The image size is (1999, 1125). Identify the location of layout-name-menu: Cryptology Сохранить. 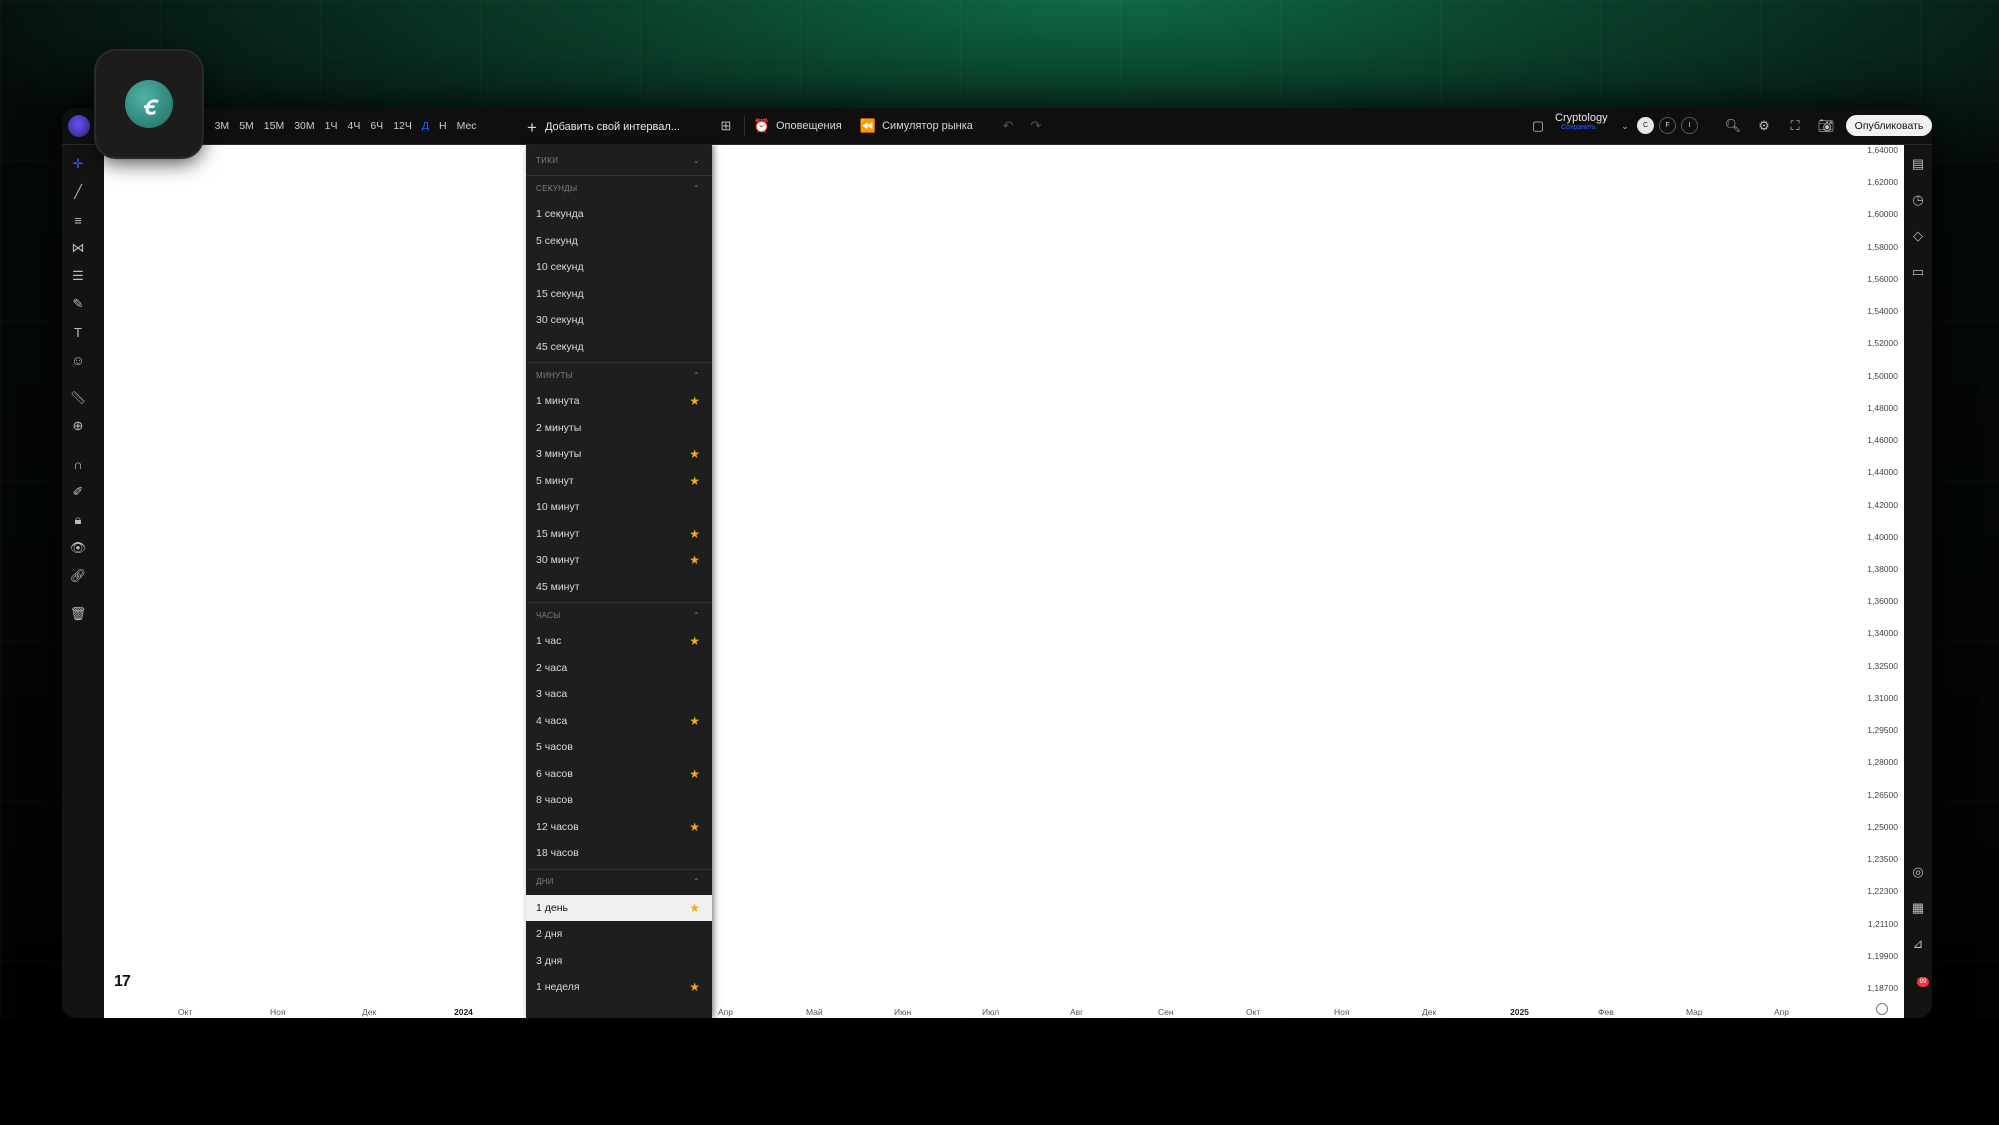
(1590, 126).